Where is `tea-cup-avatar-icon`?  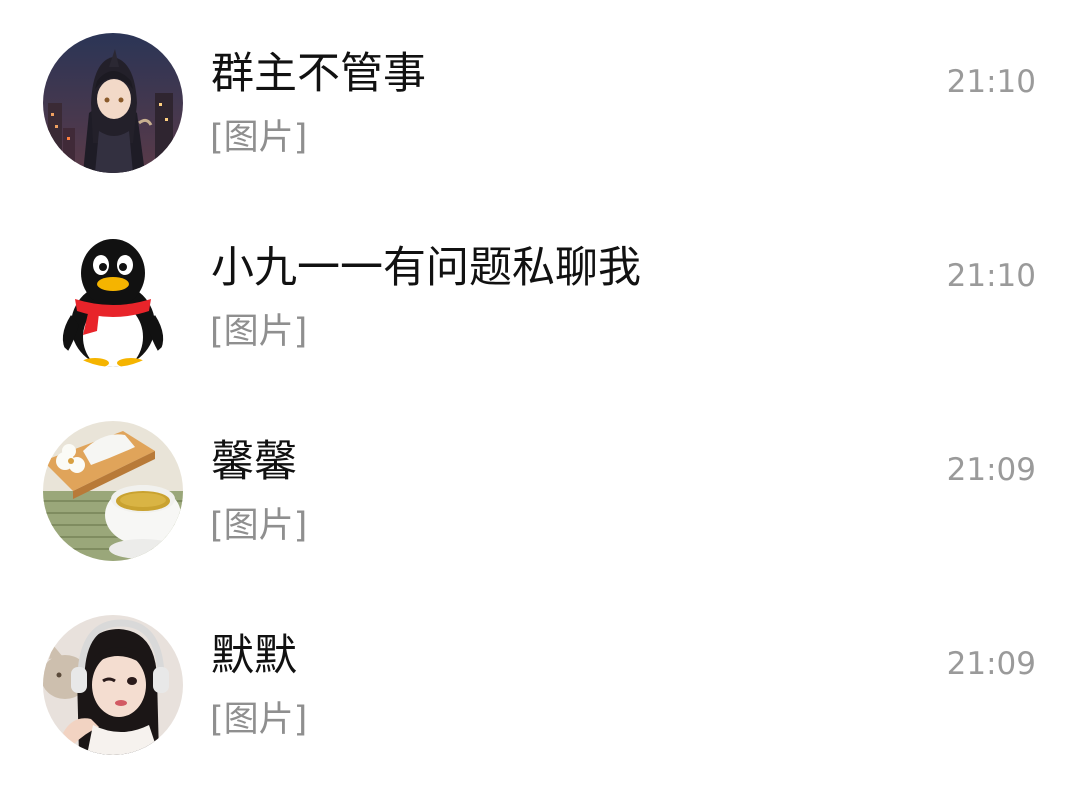
tea-cup-avatar-icon is located at coordinates (113, 491).